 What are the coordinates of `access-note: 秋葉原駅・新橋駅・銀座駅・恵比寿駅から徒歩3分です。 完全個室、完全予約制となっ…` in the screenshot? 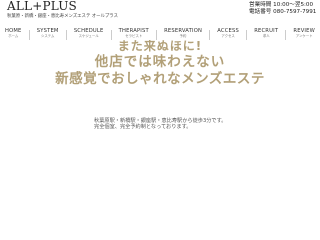 It's located at (174, 124).